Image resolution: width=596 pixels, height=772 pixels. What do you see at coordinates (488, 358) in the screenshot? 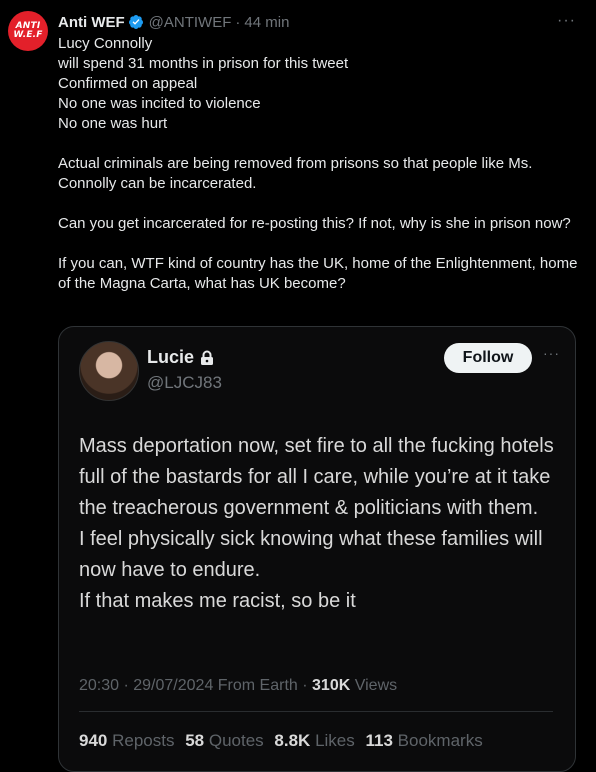
I see `follow-button: Follow` at bounding box center [488, 358].